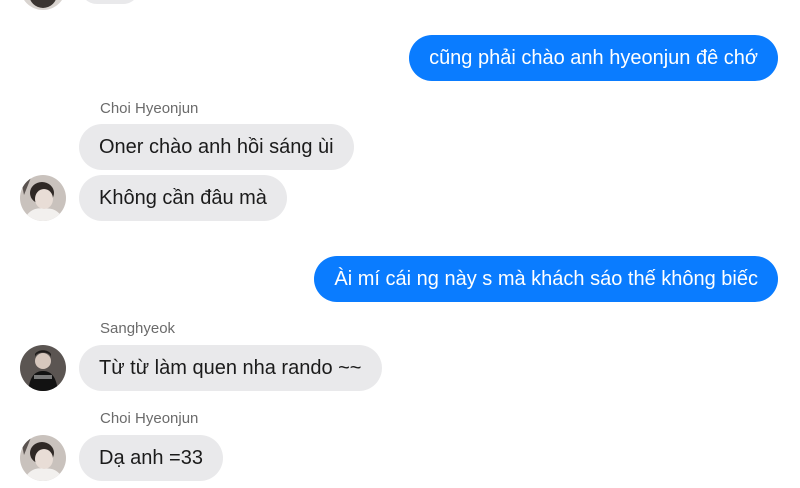 The width and height of the screenshot is (800, 488). Describe the element at coordinates (43, 5) in the screenshot. I see `avatar-top-partial` at that location.